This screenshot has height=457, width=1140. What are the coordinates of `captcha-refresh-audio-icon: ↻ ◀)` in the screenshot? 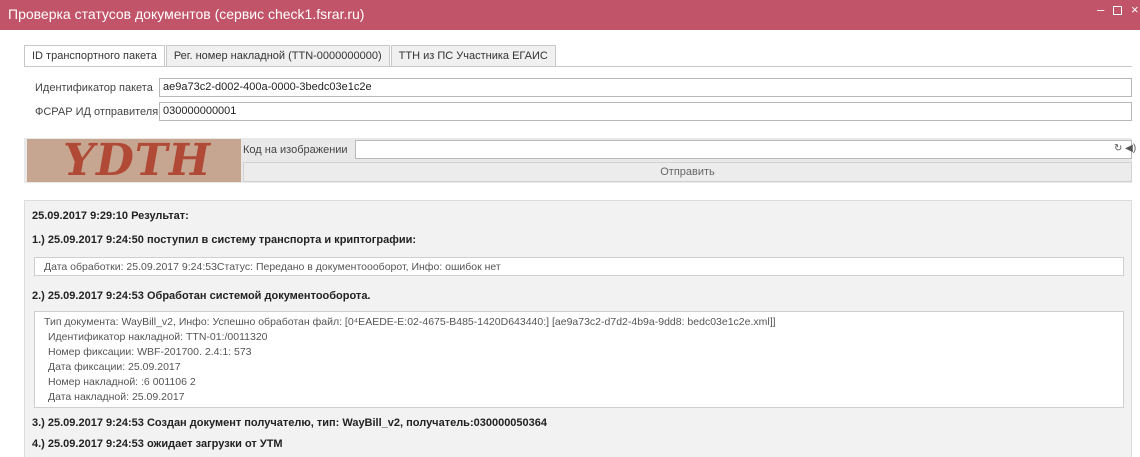 It's located at (1125, 148).